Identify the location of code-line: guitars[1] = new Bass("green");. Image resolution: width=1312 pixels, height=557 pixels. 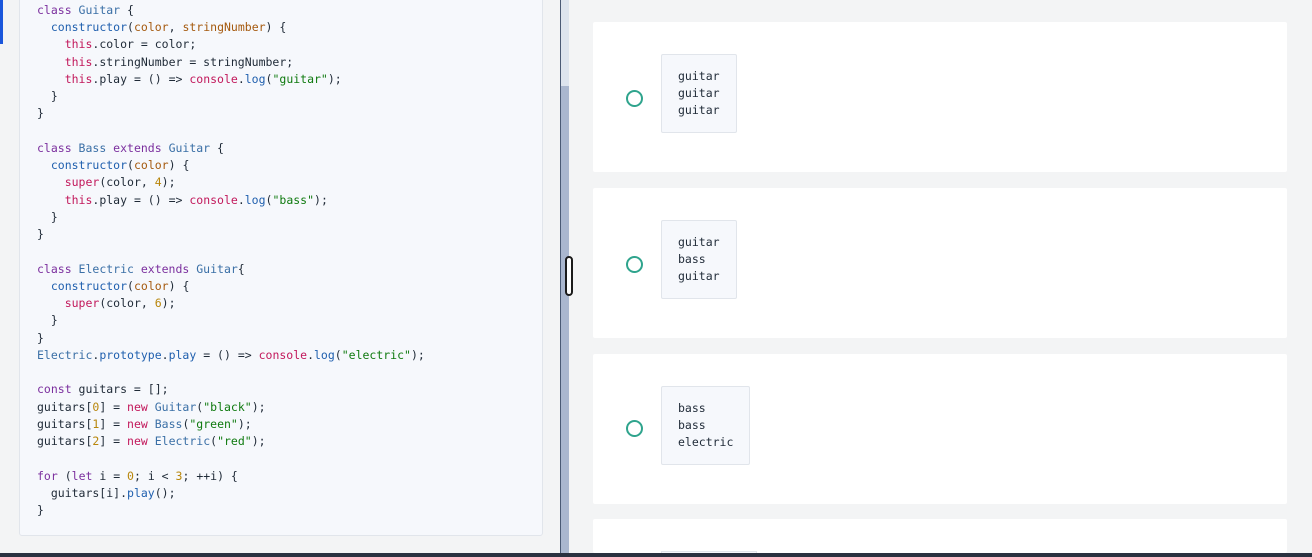
(144, 424).